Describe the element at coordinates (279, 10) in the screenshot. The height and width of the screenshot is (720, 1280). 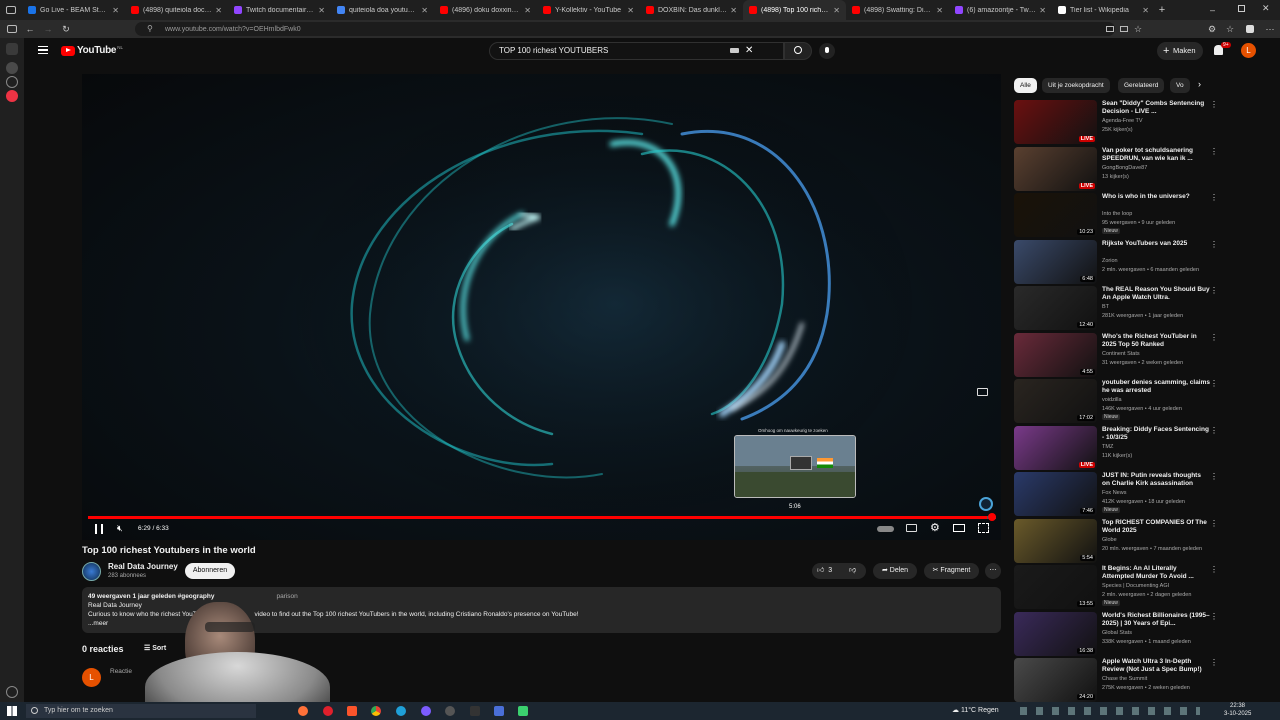
I see `browser-tab: Twitch documentaire zoeke✕` at that location.